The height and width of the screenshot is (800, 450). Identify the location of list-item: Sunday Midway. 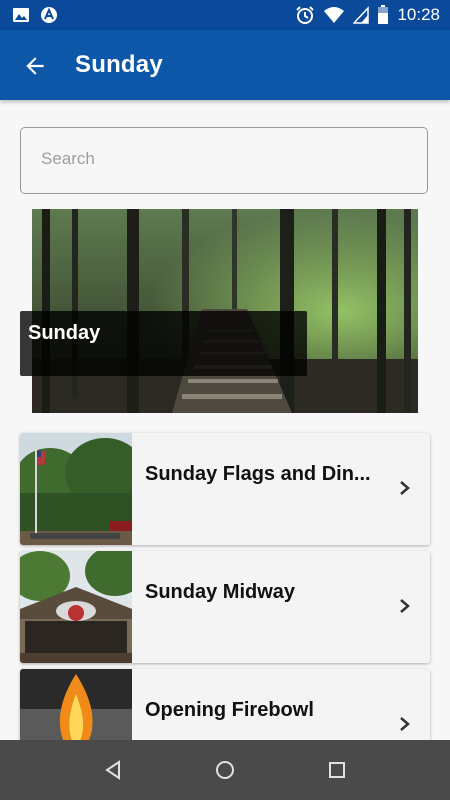
(225, 607).